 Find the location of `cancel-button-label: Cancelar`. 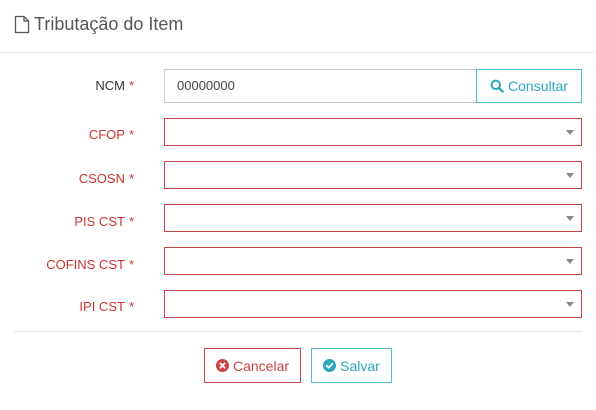

cancel-button-label: Cancelar is located at coordinates (261, 365).